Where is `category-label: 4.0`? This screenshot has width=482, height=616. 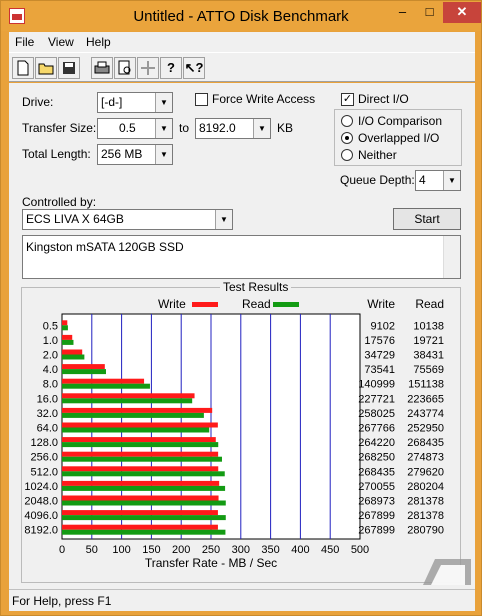 category-label: 4.0 is located at coordinates (50, 370).